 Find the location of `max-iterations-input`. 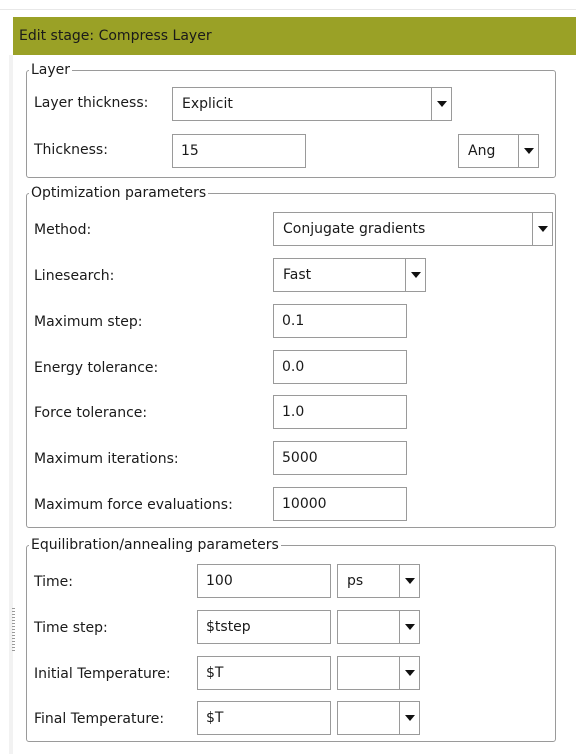

max-iterations-input is located at coordinates (340, 458).